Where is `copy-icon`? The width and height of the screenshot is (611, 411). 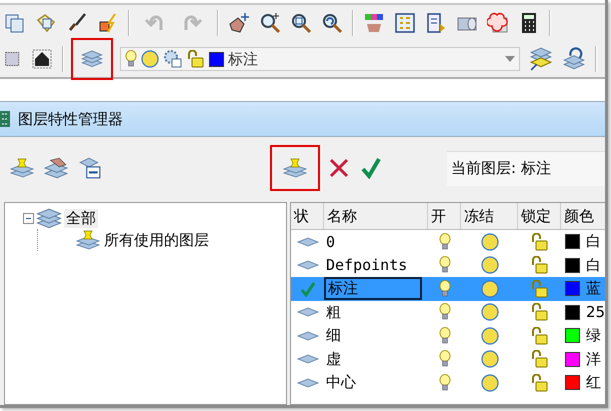
copy-icon is located at coordinates (15, 23).